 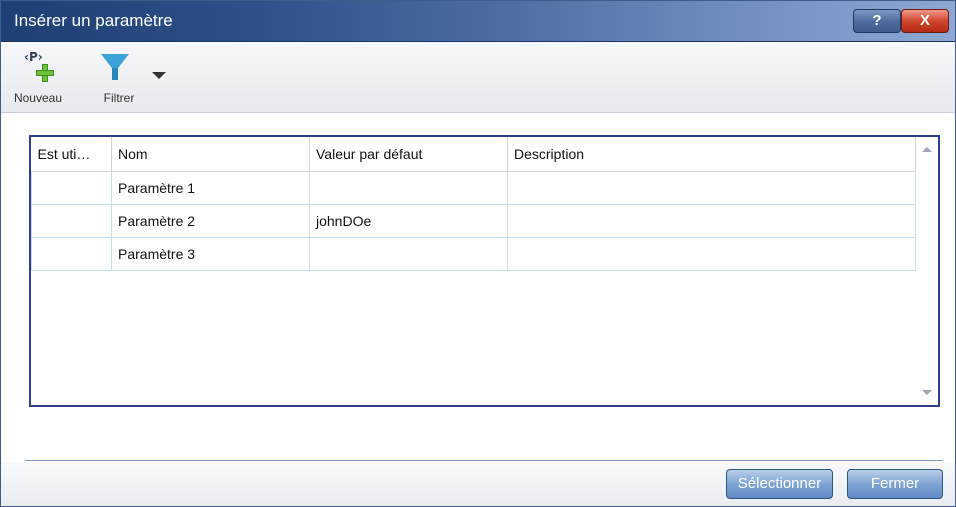 What do you see at coordinates (478, 484) in the screenshot?
I see `dialog-footer: Sélectionner Fermer` at bounding box center [478, 484].